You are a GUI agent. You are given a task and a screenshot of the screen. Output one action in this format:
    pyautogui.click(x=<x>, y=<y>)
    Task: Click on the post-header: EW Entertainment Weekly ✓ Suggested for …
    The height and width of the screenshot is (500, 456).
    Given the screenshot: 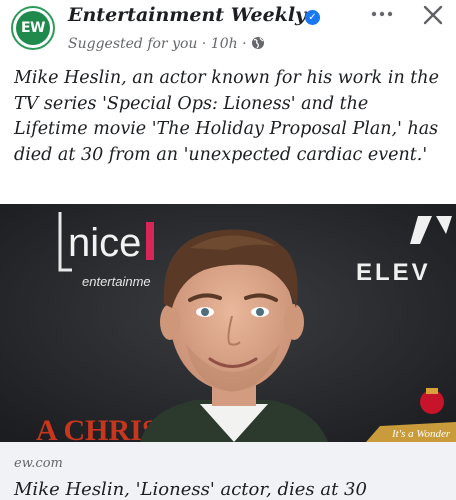 What is the action you would take?
    pyautogui.click(x=228, y=31)
    